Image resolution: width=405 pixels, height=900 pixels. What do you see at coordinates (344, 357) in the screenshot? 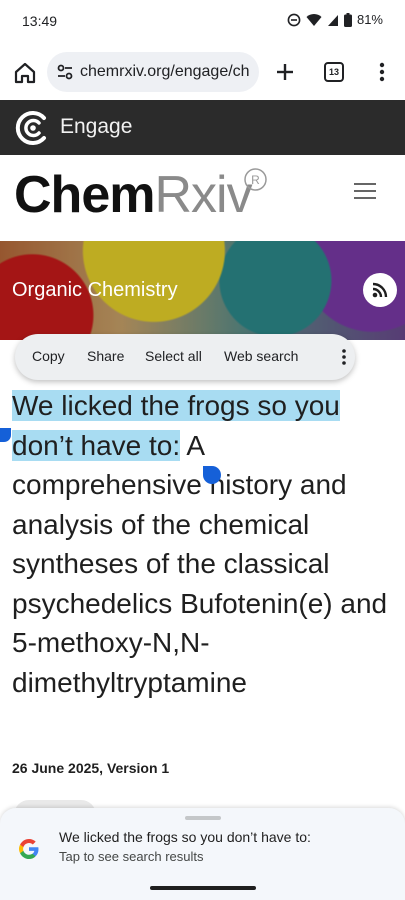
I see `more-options-icon` at bounding box center [344, 357].